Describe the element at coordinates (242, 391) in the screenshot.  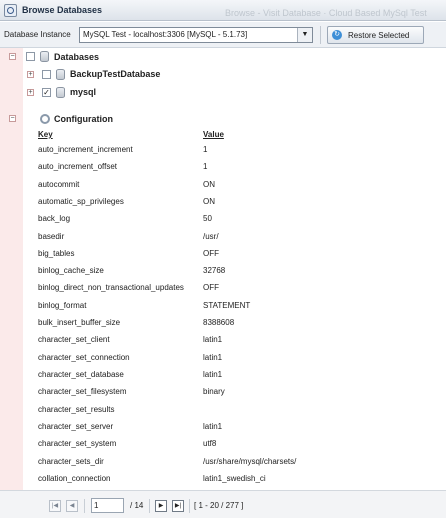
I see `config-row: character_set_filesystem binary` at that location.